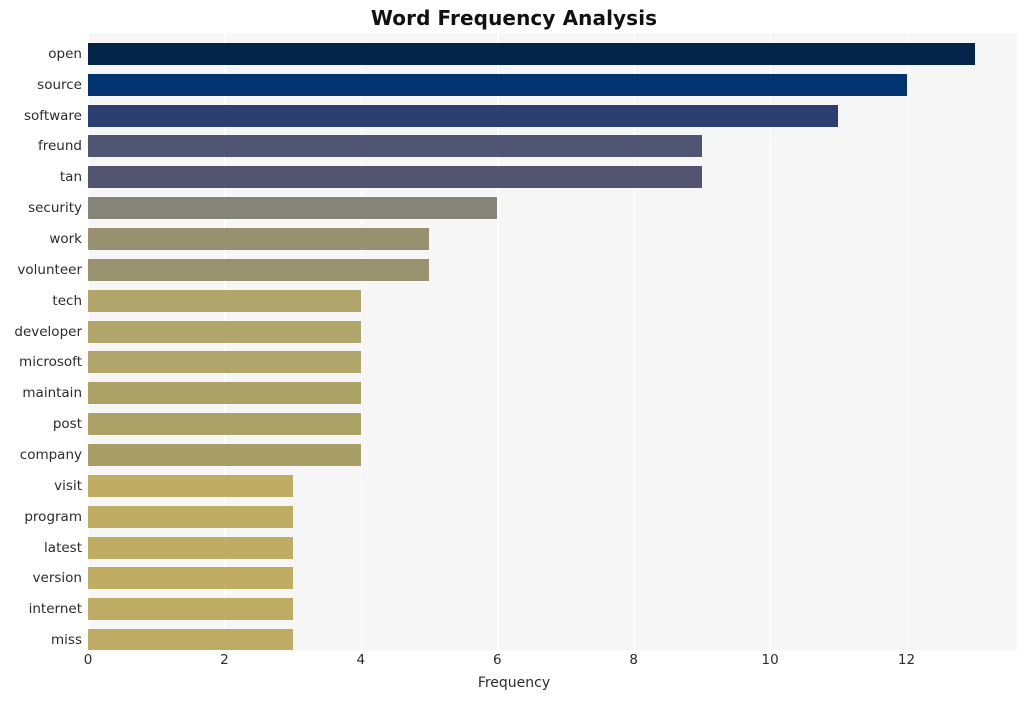 This screenshot has width=1028, height=701. What do you see at coordinates (906, 660) in the screenshot?
I see `x-tick-label: 12` at bounding box center [906, 660].